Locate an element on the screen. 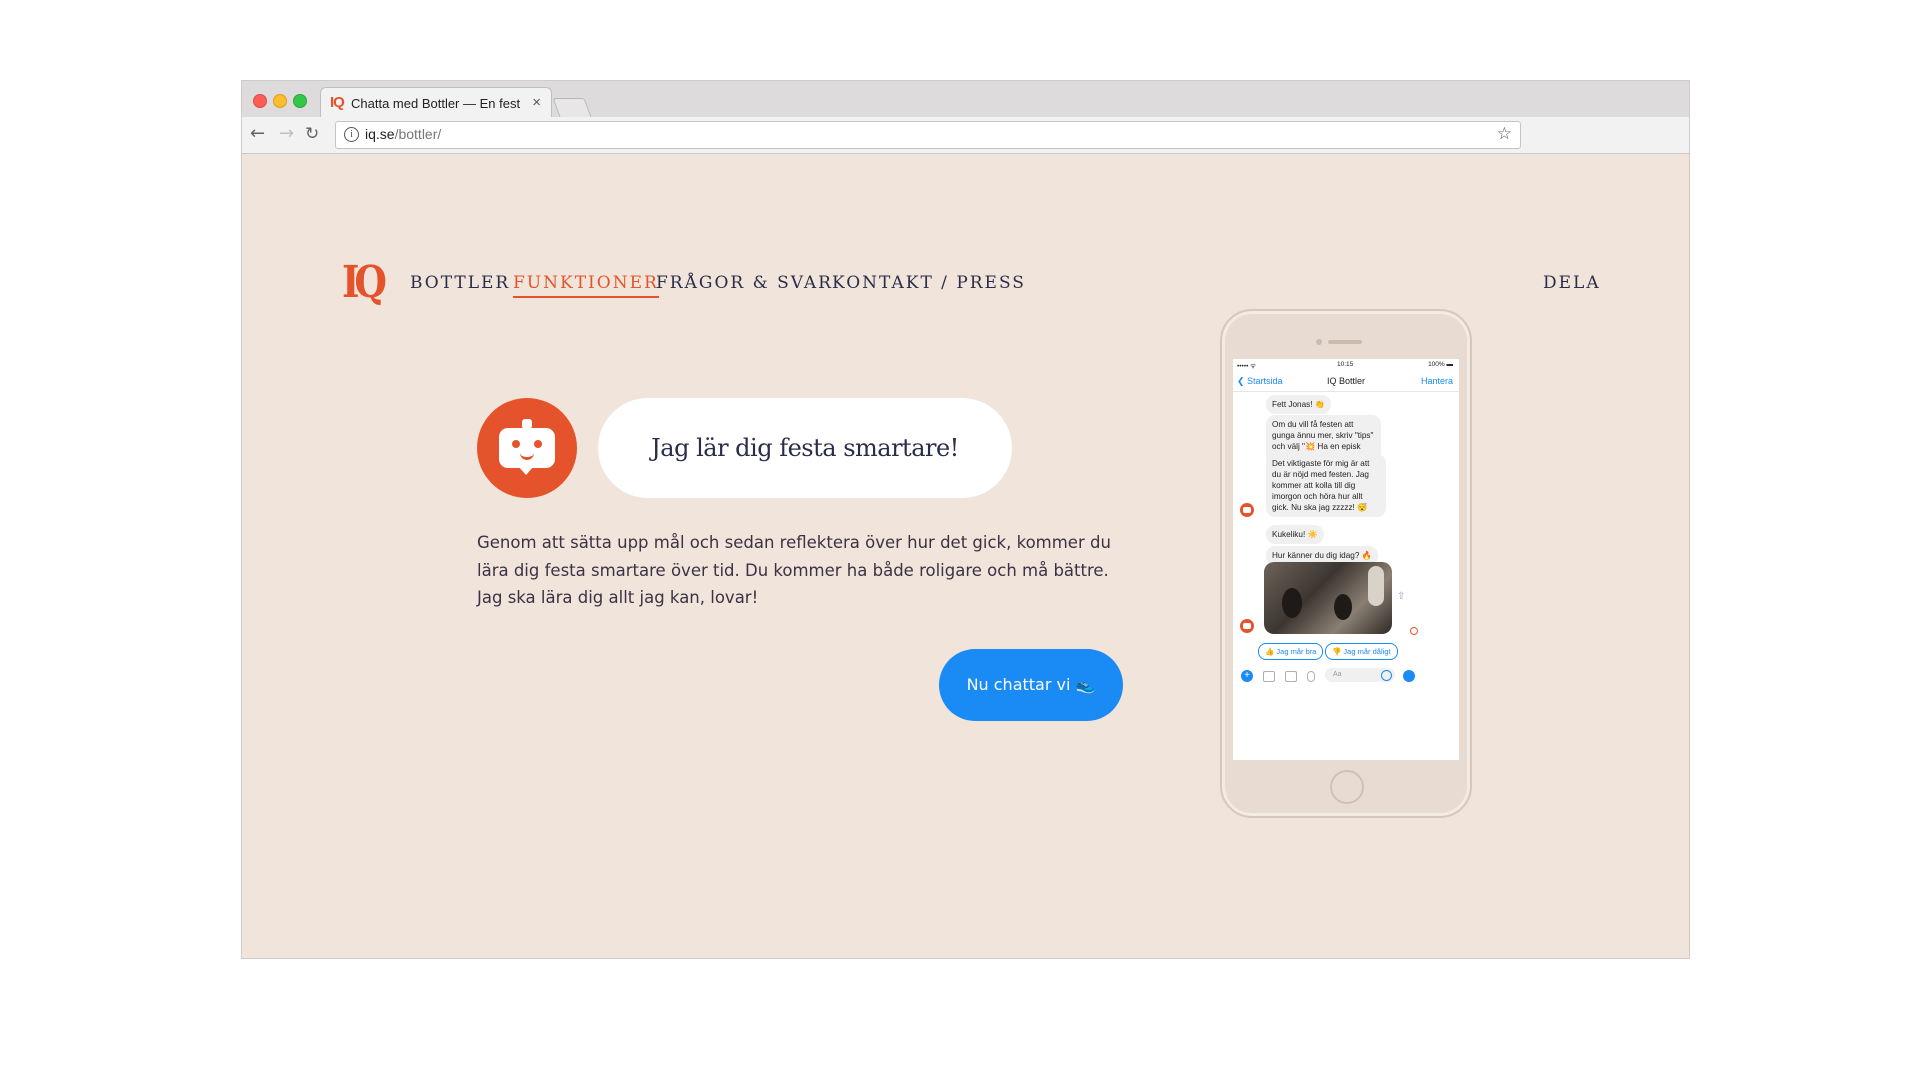 The height and width of the screenshot is (1080, 1920). quick-reply-bad: 👎 Jag mår dåligt is located at coordinates (1361, 651).